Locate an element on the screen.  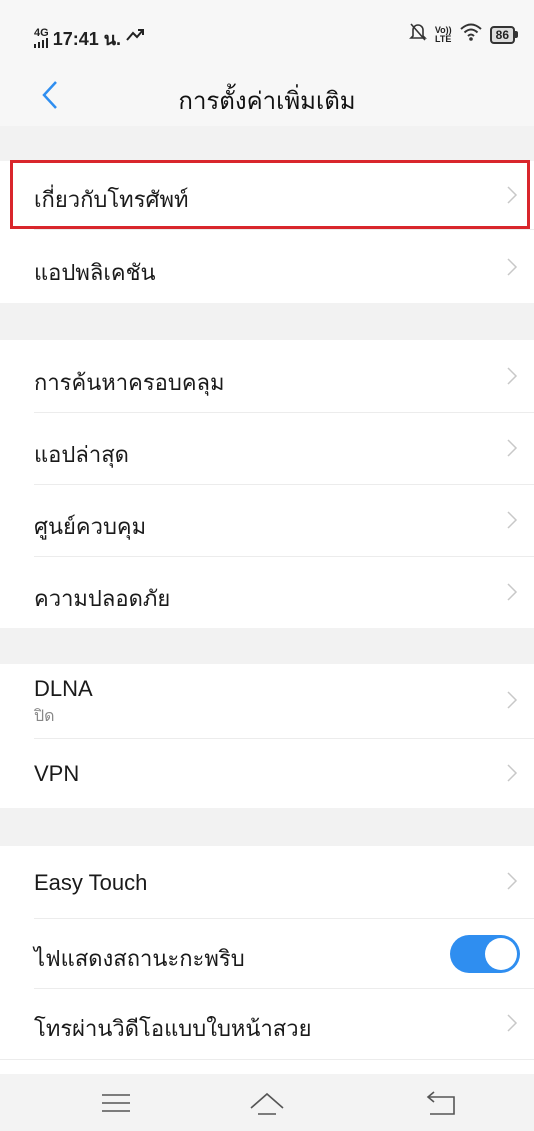
battery-tip is located at coordinates (516, 34).